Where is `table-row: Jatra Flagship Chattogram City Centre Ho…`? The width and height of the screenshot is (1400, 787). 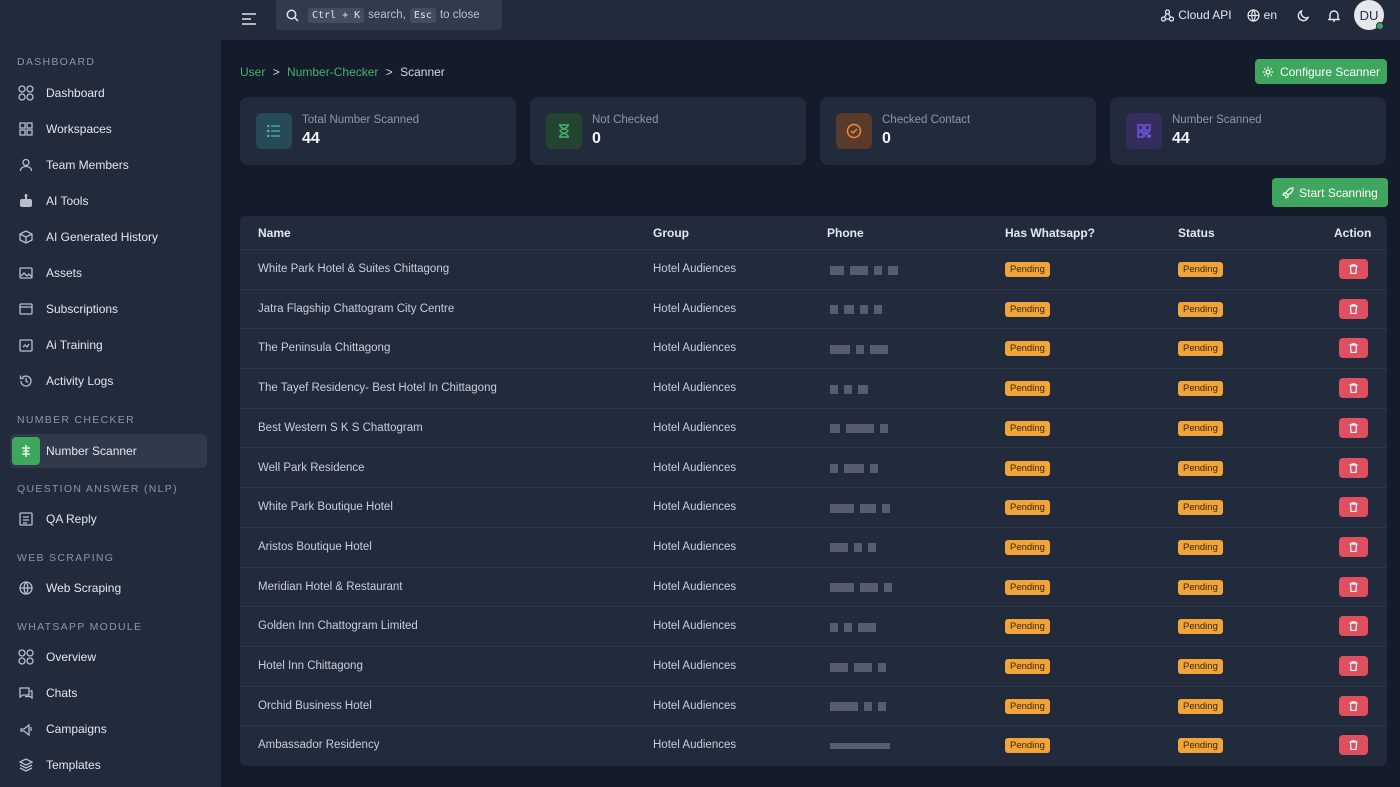 table-row: Jatra Flagship Chattogram City Centre Ho… is located at coordinates (813, 310).